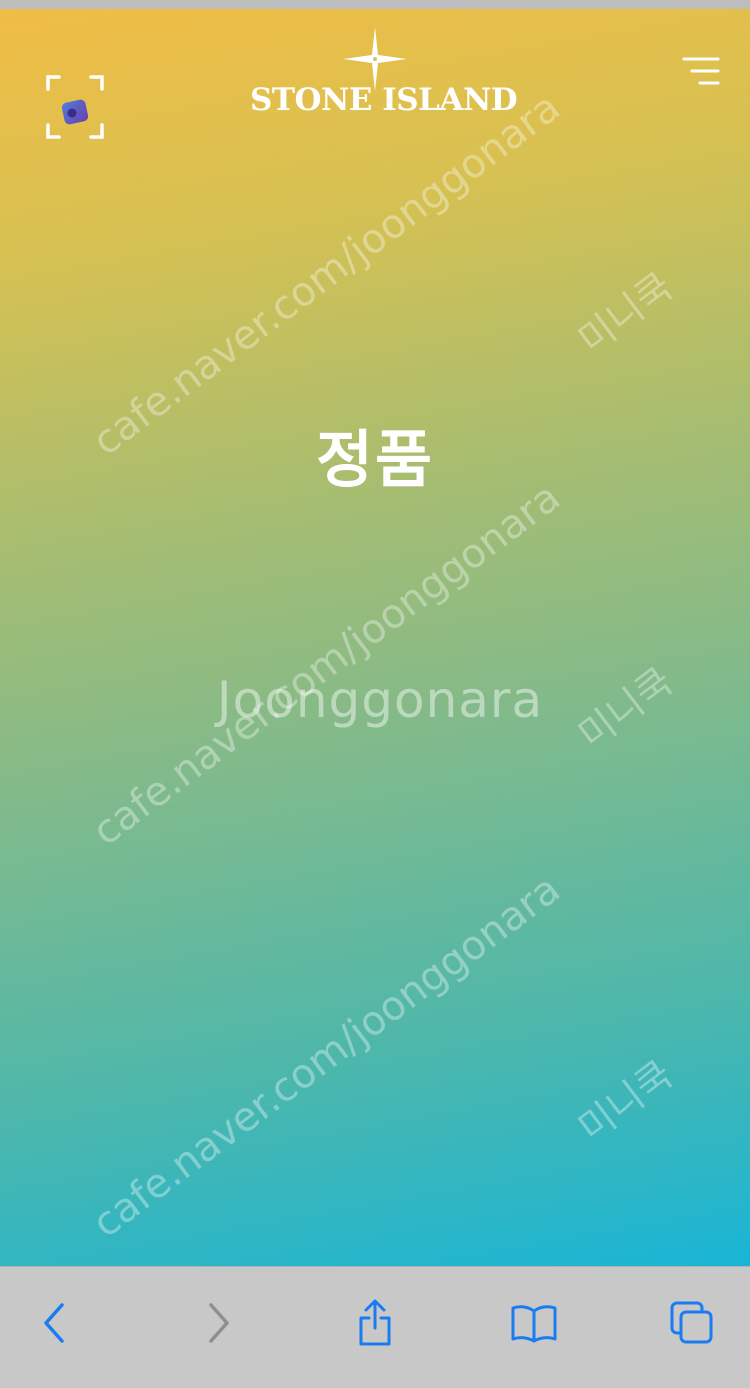 The width and height of the screenshot is (750, 1388). I want to click on back-button, so click(55, 1323).